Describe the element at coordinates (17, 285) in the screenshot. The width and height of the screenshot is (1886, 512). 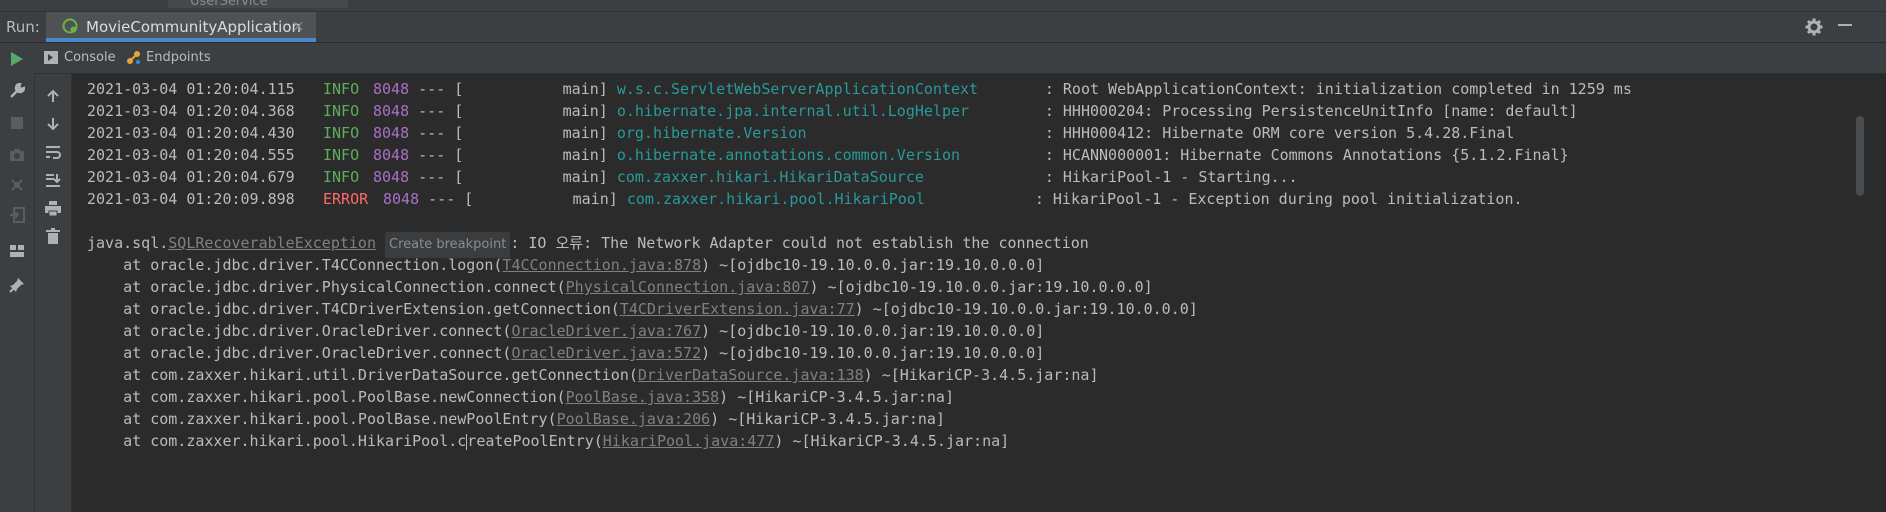
I see `pin-icon` at that location.